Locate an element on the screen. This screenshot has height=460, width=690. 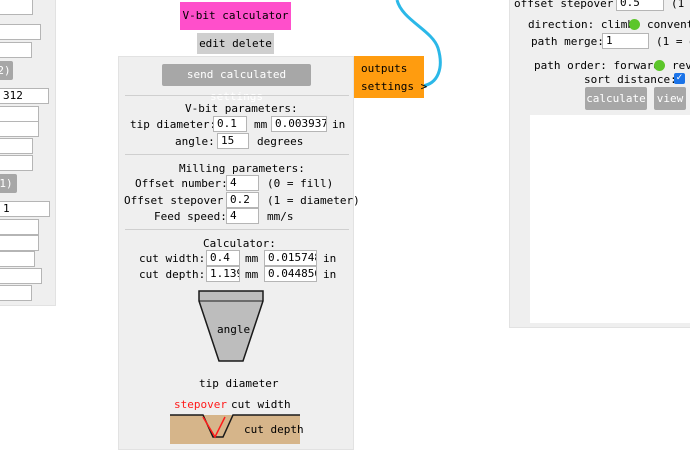
cut-width-in-unit: in is located at coordinates (330, 258).